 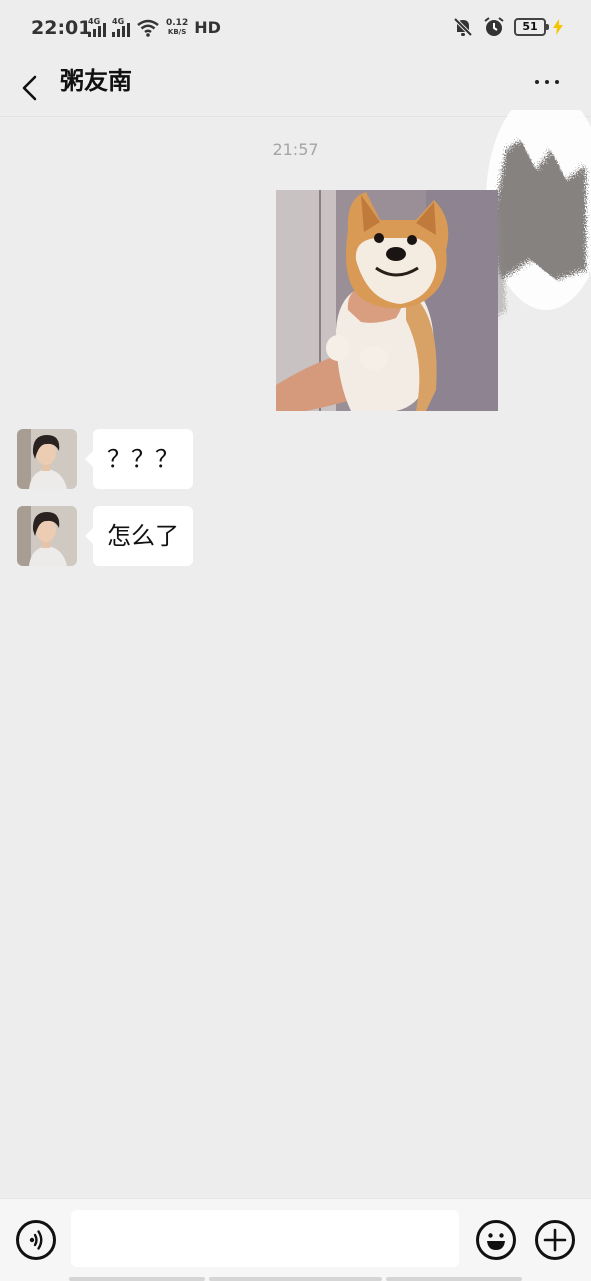 I want to click on more-button, so click(x=547, y=82).